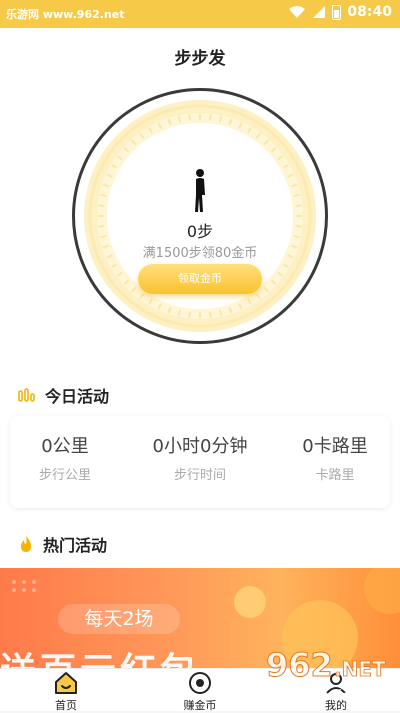  What do you see at coordinates (119, 619) in the screenshot?
I see `banner-headline: 每天2场` at bounding box center [119, 619].